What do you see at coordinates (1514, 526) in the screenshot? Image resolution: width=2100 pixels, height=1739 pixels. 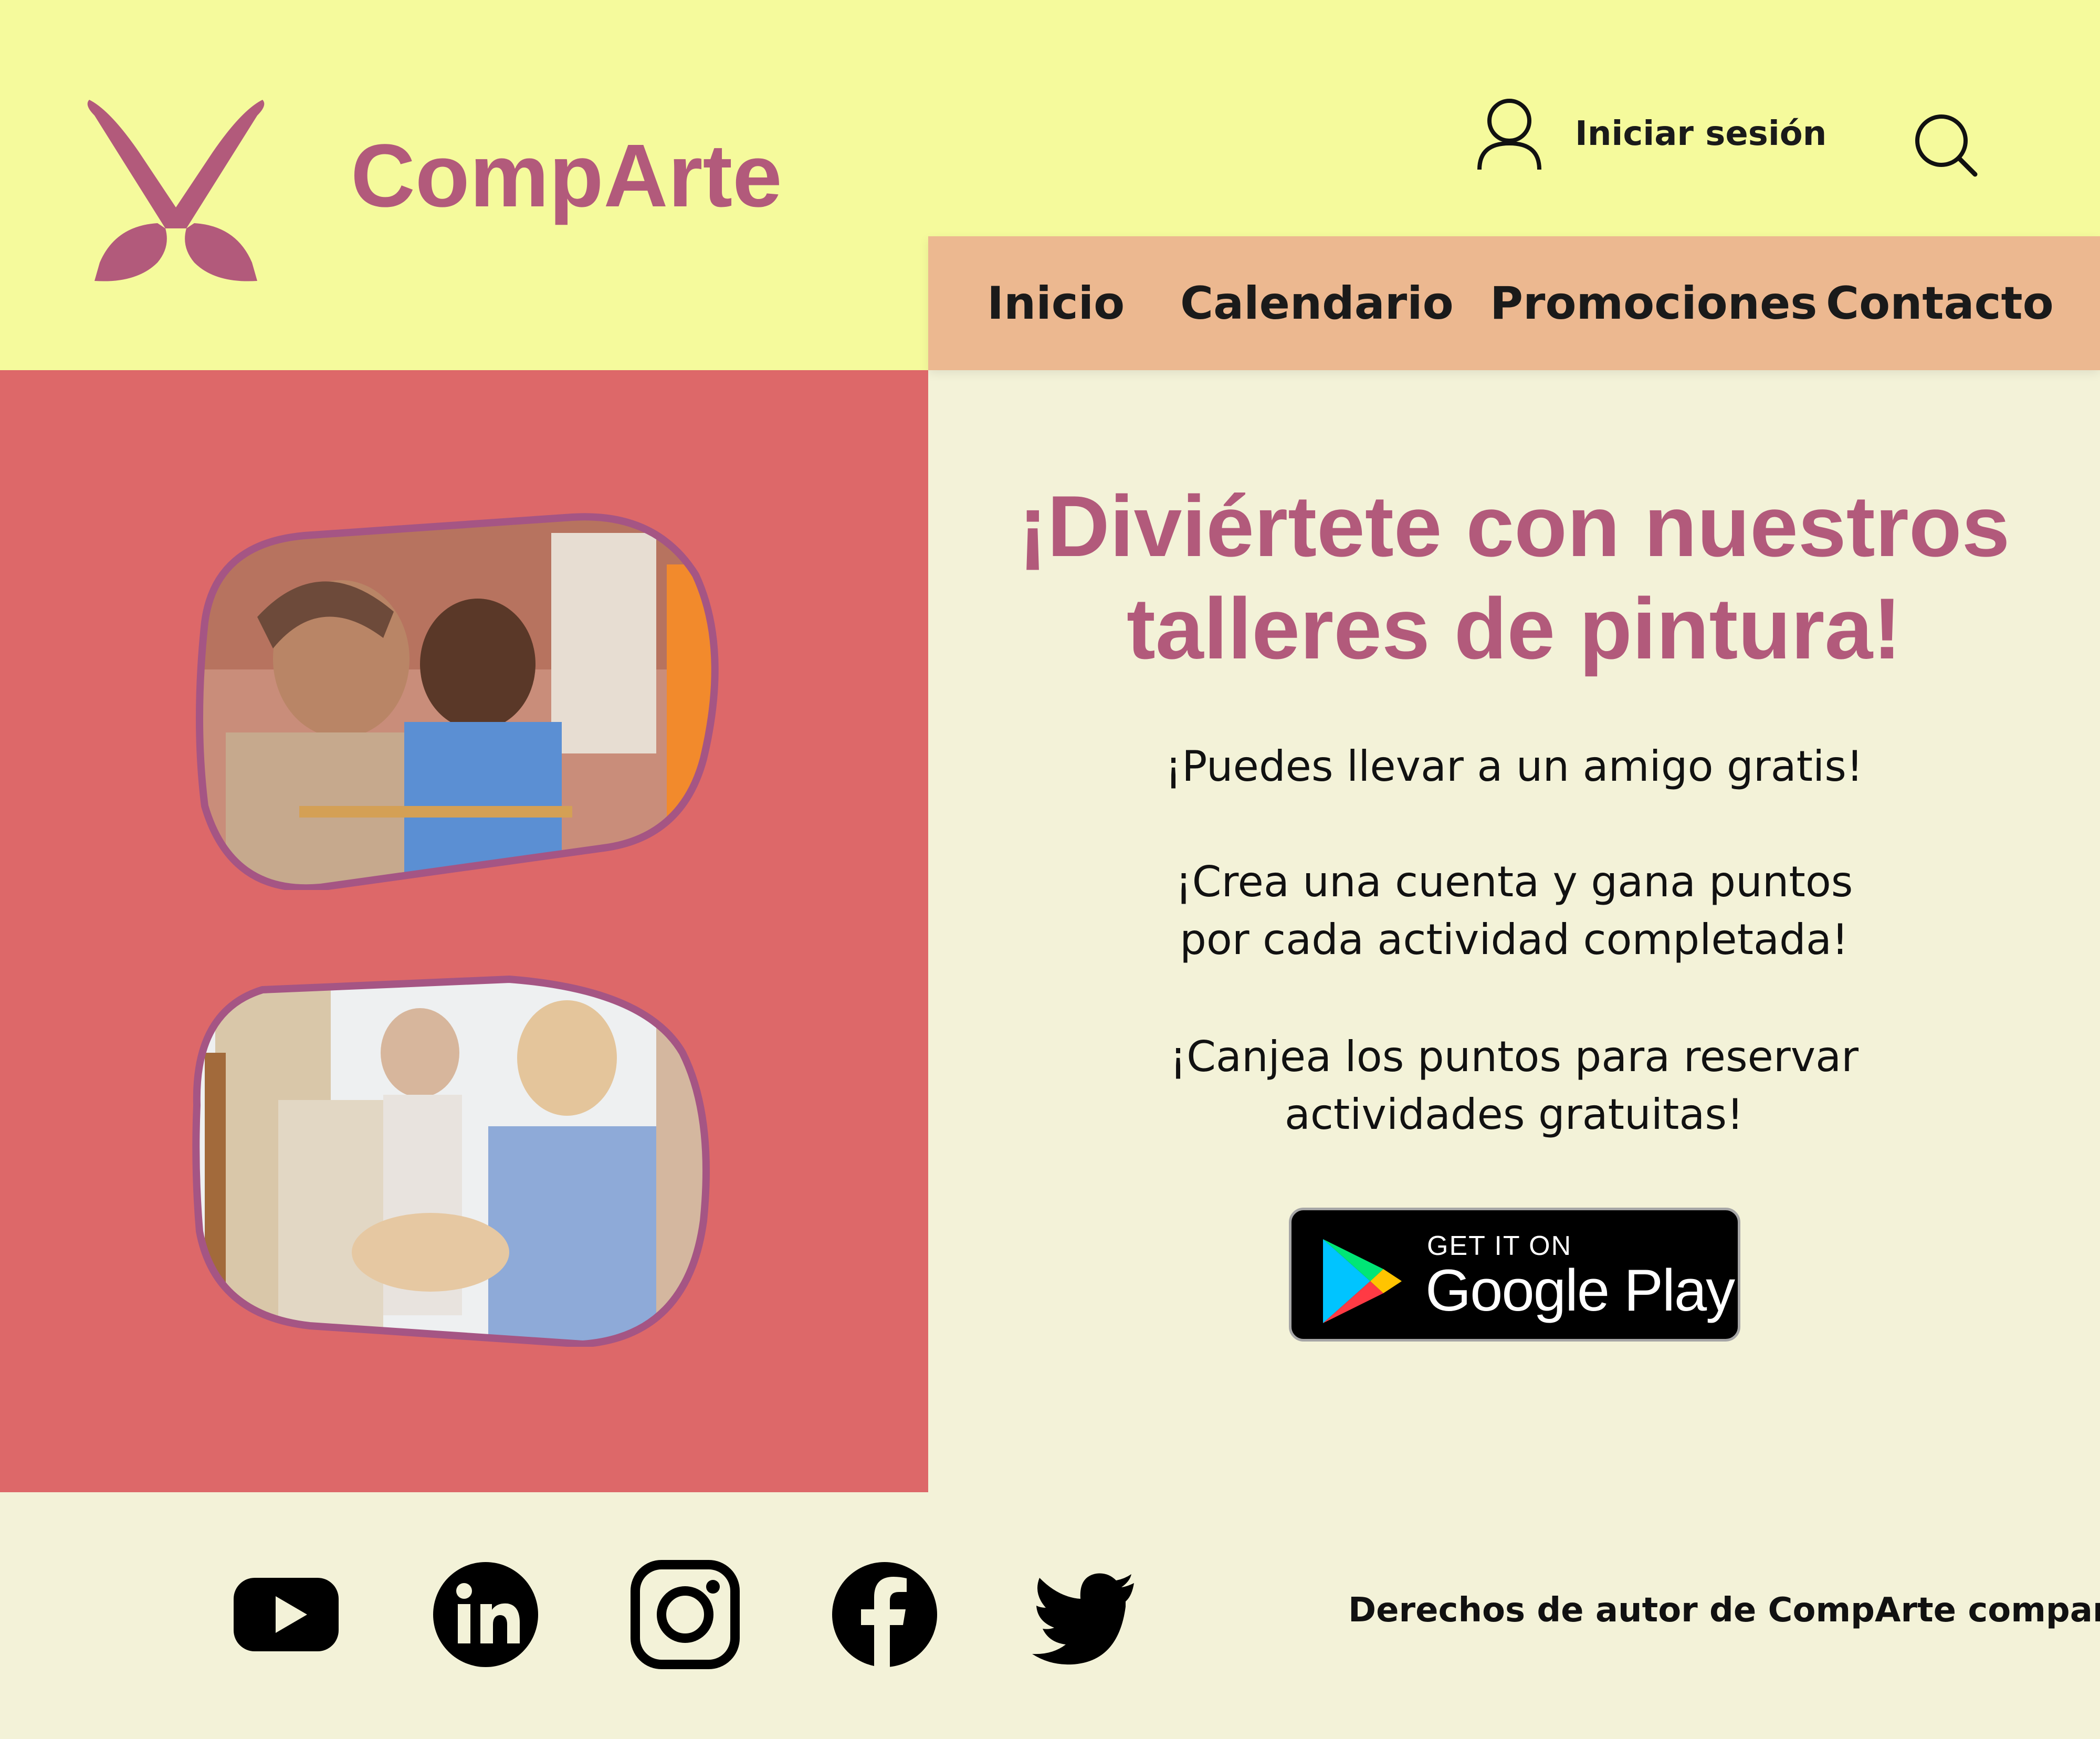 I see `headline-line-1: ¡Diviértete con nuestros` at bounding box center [1514, 526].